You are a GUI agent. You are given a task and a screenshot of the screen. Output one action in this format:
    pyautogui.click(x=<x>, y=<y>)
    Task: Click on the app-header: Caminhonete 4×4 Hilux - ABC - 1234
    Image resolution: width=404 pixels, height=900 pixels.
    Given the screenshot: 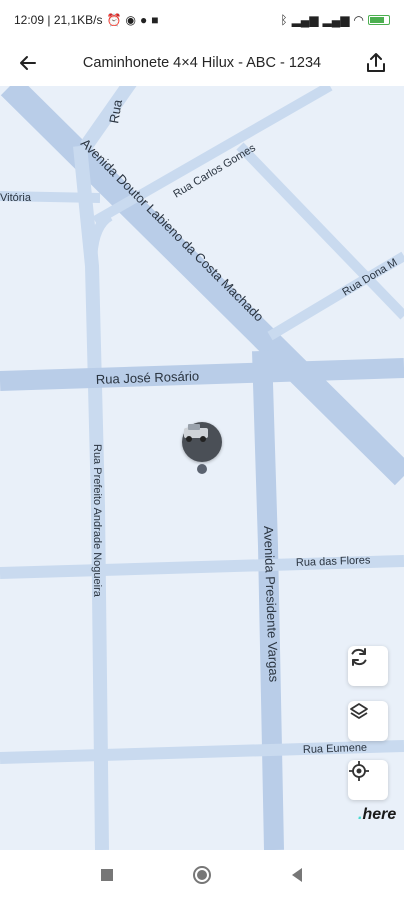 What is the action you would take?
    pyautogui.click(x=202, y=63)
    